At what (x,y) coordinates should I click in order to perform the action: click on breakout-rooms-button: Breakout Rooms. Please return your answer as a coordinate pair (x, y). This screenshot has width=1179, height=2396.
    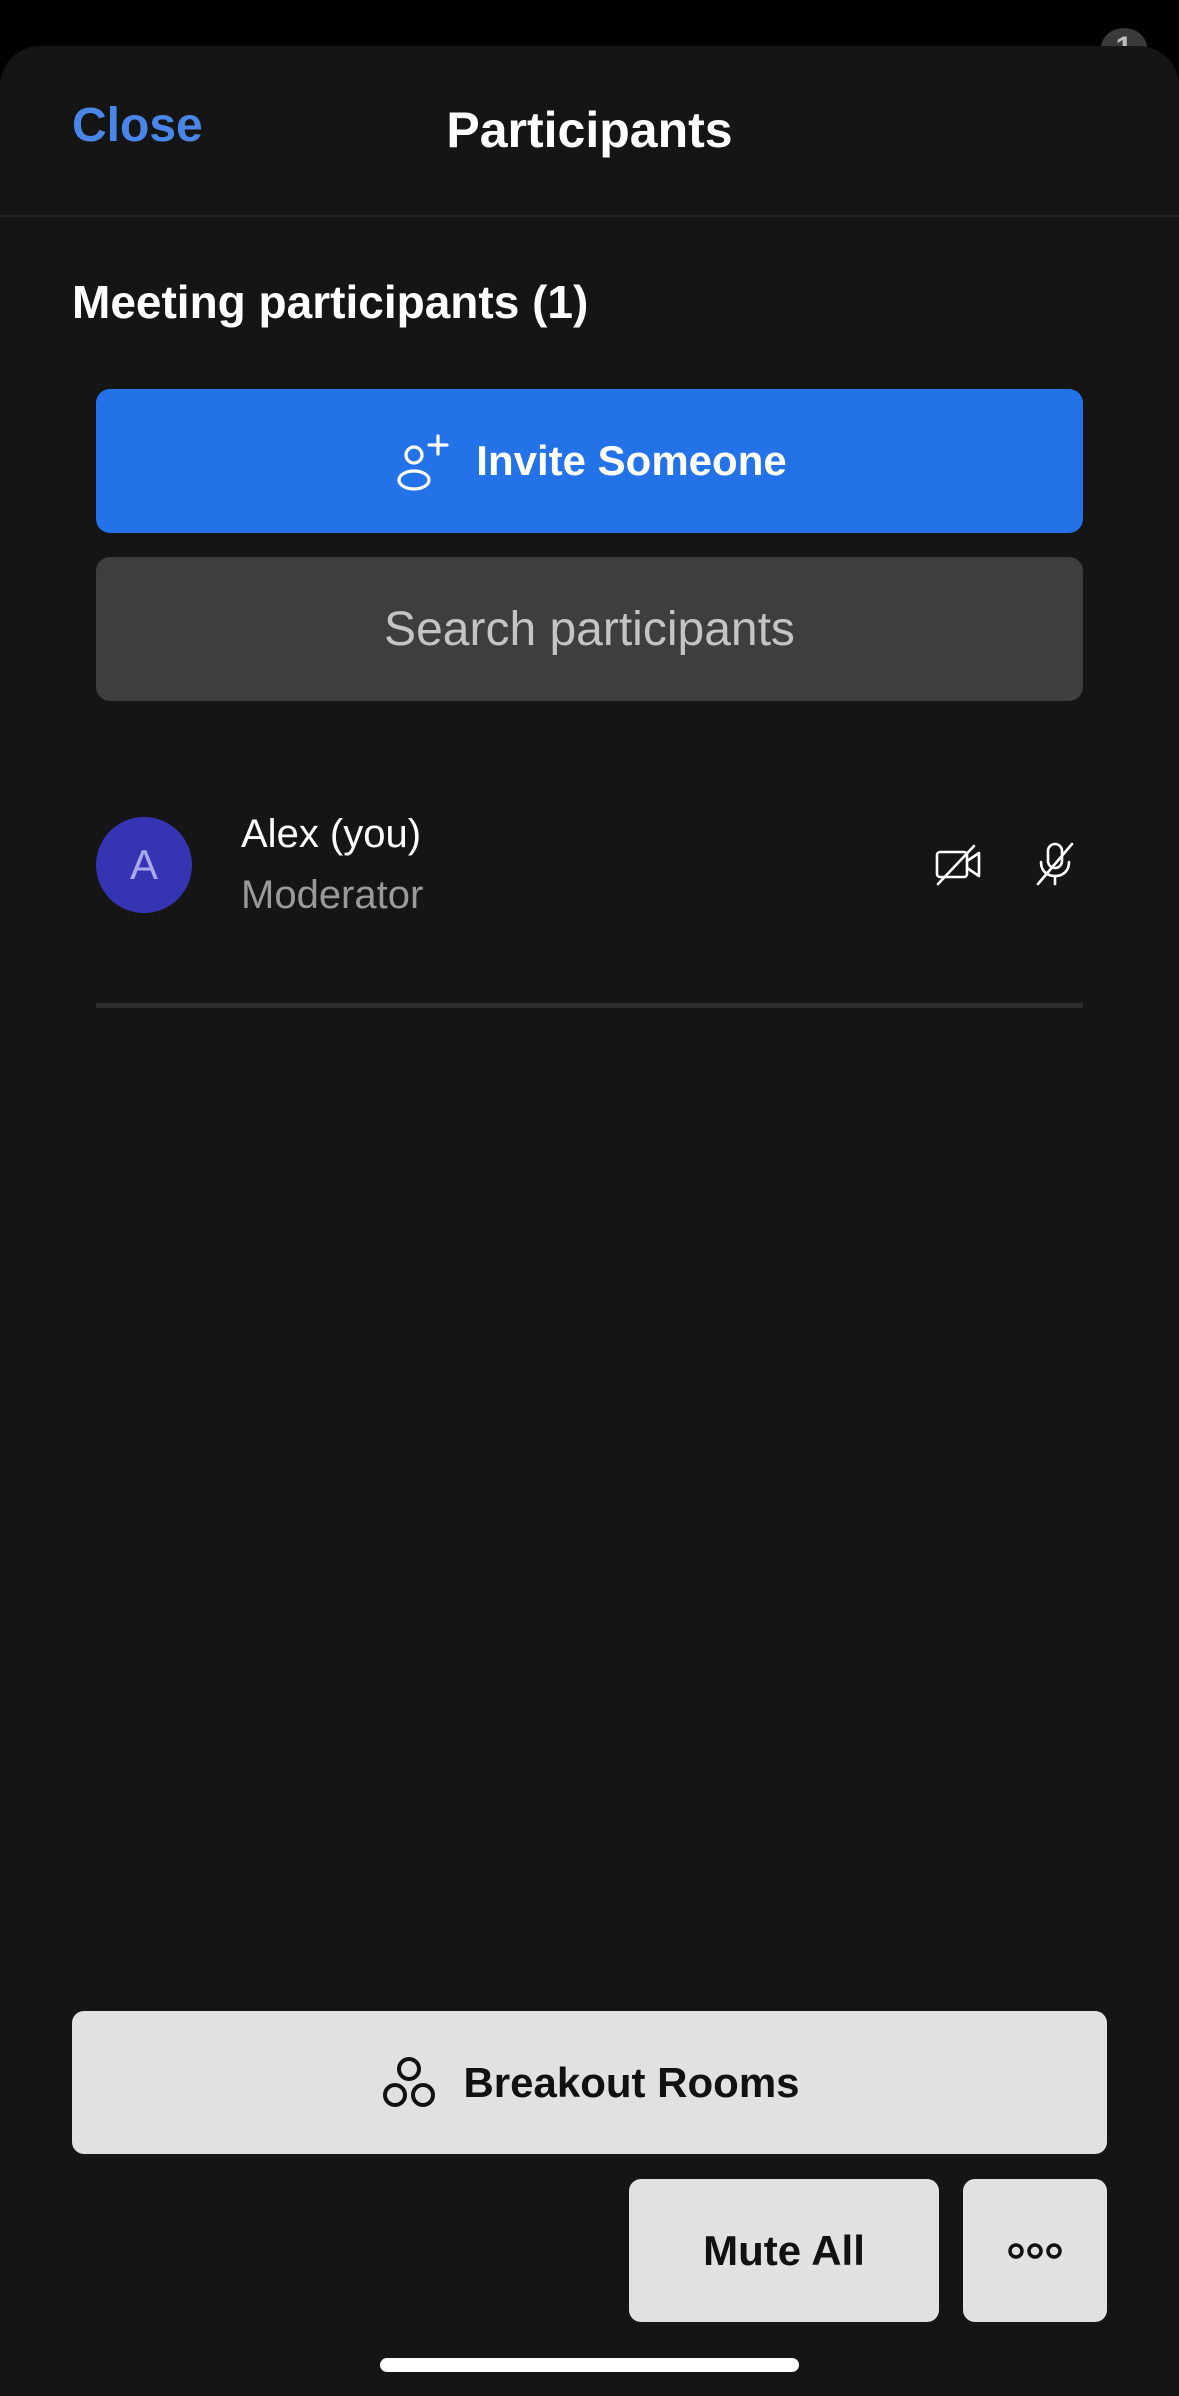
    Looking at the image, I should click on (589, 2082).